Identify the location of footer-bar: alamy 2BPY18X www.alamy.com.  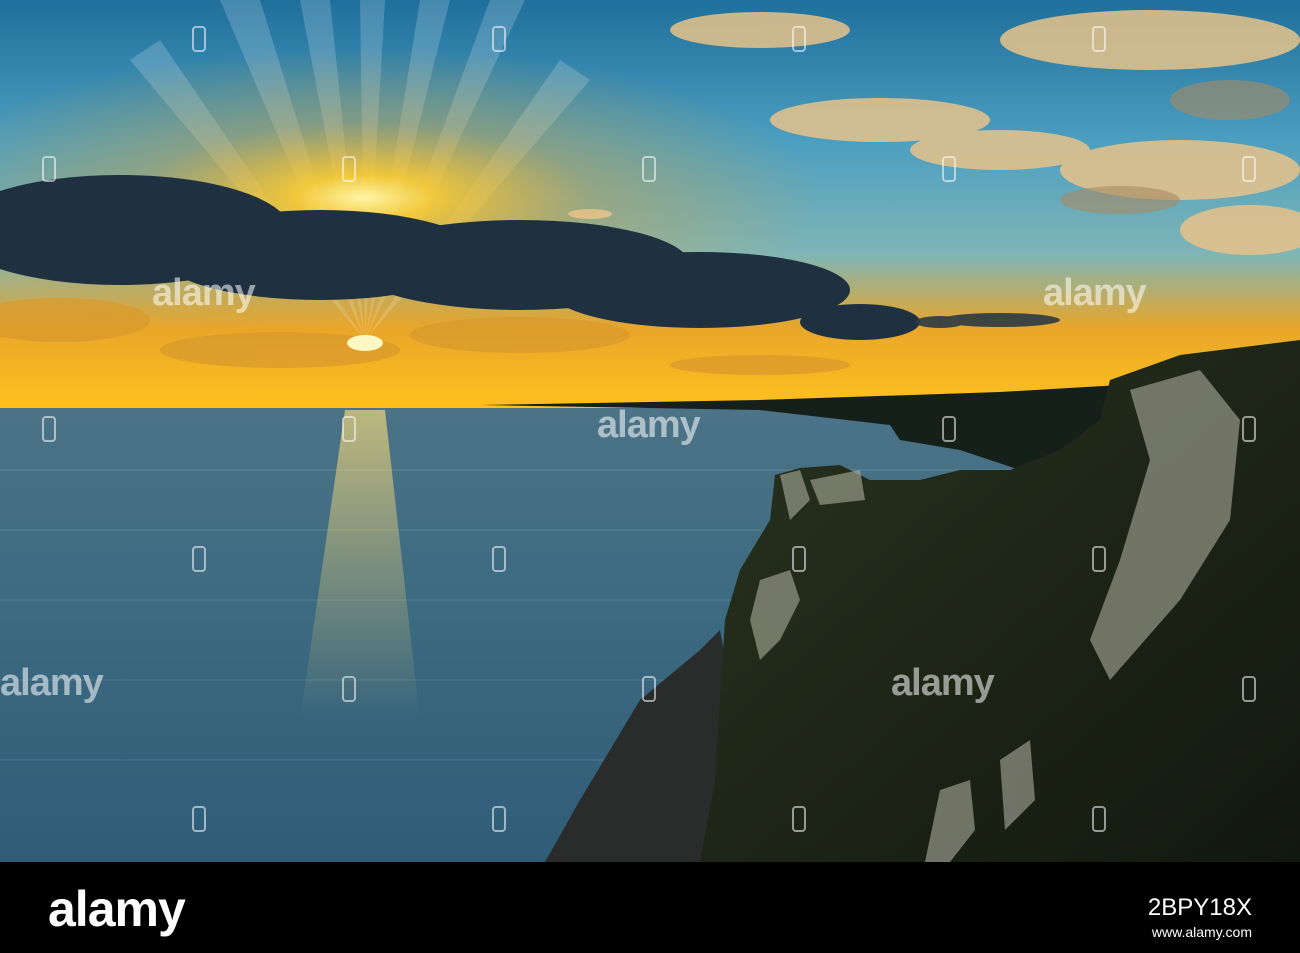
(650, 907).